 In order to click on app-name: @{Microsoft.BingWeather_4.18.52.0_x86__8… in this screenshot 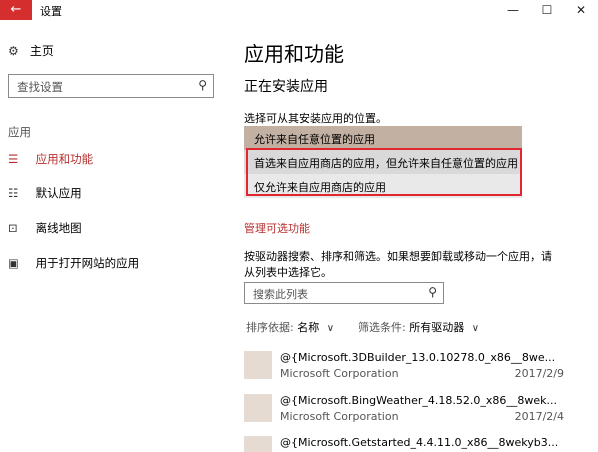, I will do `click(419, 400)`.